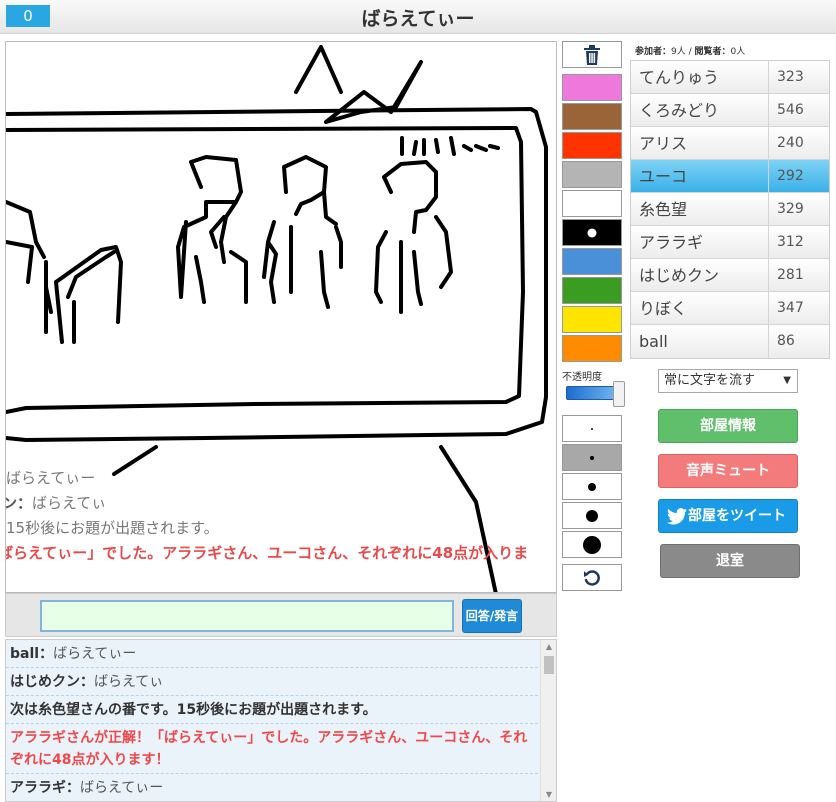 The width and height of the screenshot is (836, 802). What do you see at coordinates (730, 77) in the screenshot?
I see `player-row: てんりゅう 323` at bounding box center [730, 77].